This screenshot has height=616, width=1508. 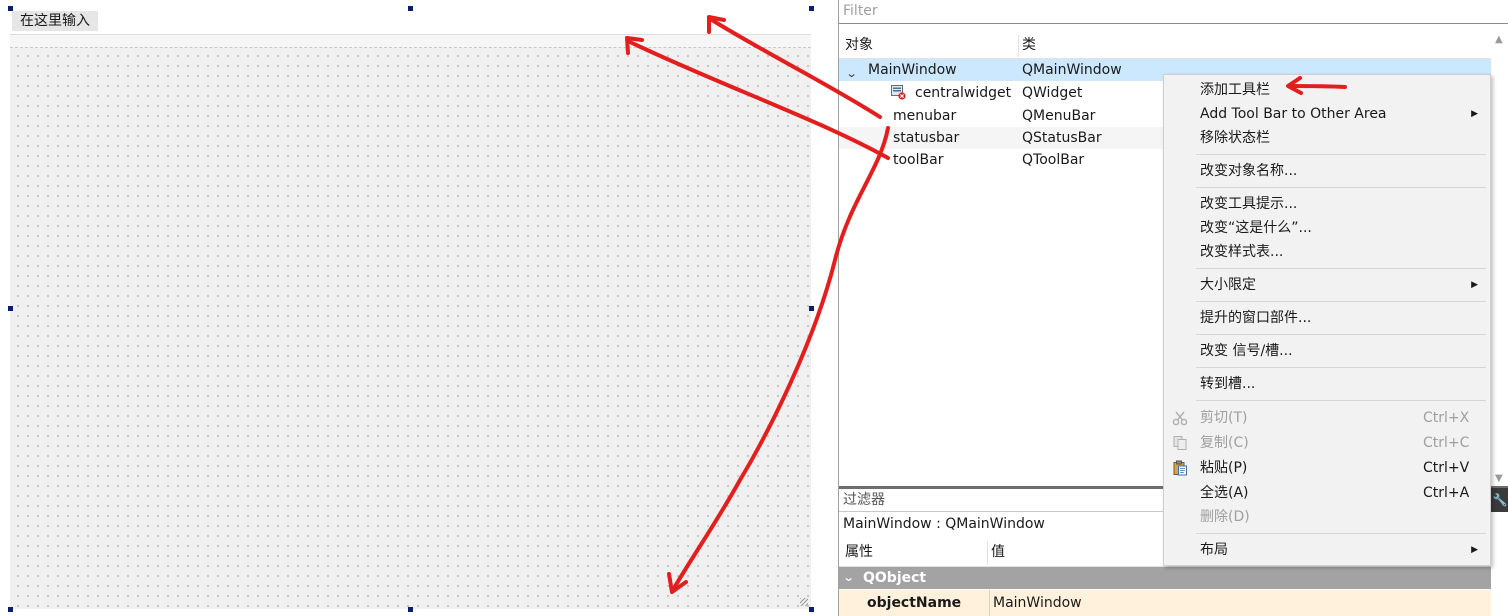 What do you see at coordinates (914, 603) in the screenshot?
I see `property-name: objectName` at bounding box center [914, 603].